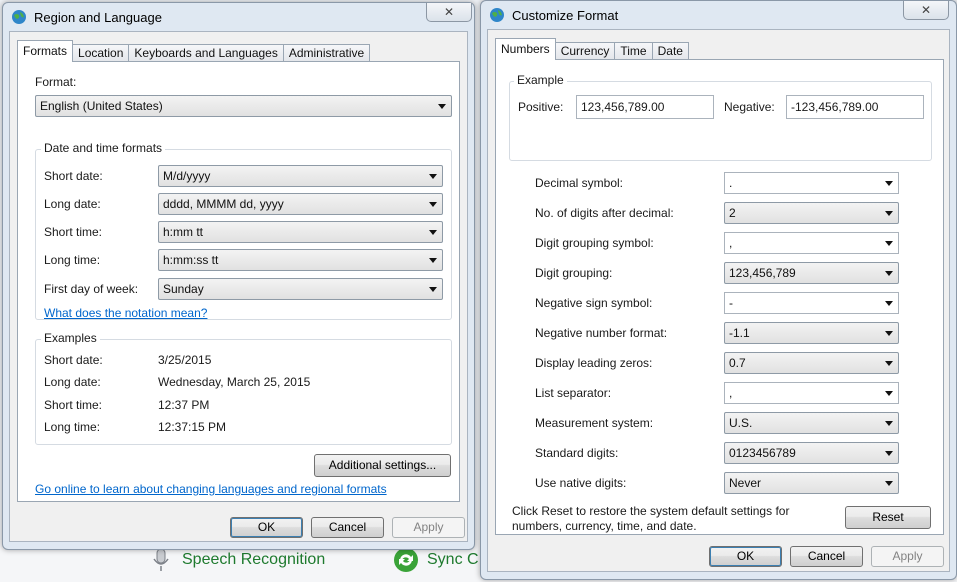  What do you see at coordinates (573, 393) in the screenshot?
I see `setting-label: List separator:` at bounding box center [573, 393].